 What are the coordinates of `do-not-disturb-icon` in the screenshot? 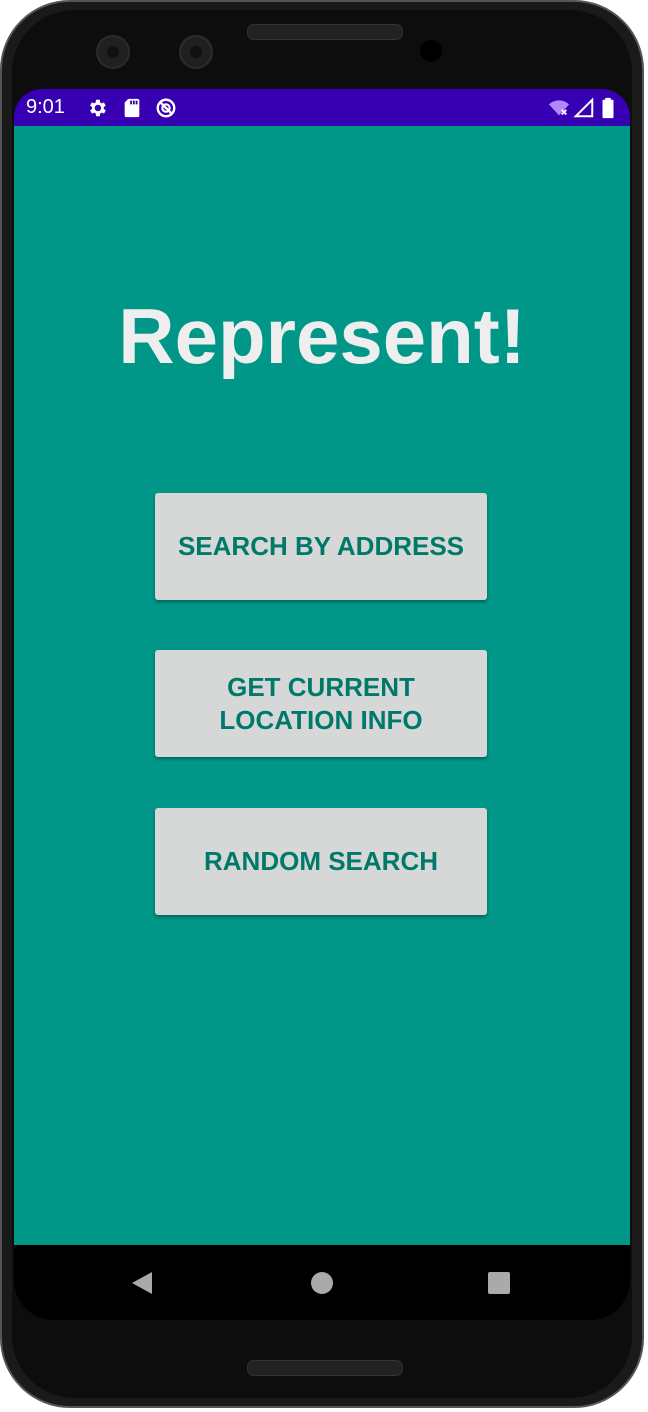 It's located at (166, 108).